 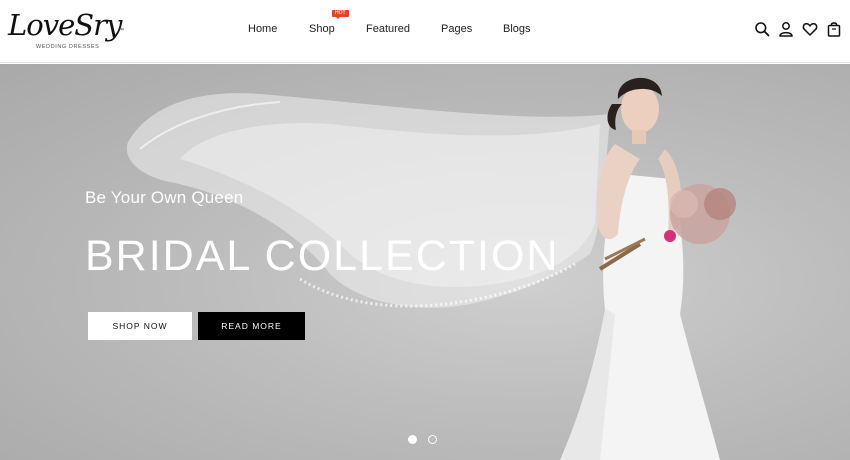 I want to click on nav-item-pages: Pages, so click(x=456, y=29).